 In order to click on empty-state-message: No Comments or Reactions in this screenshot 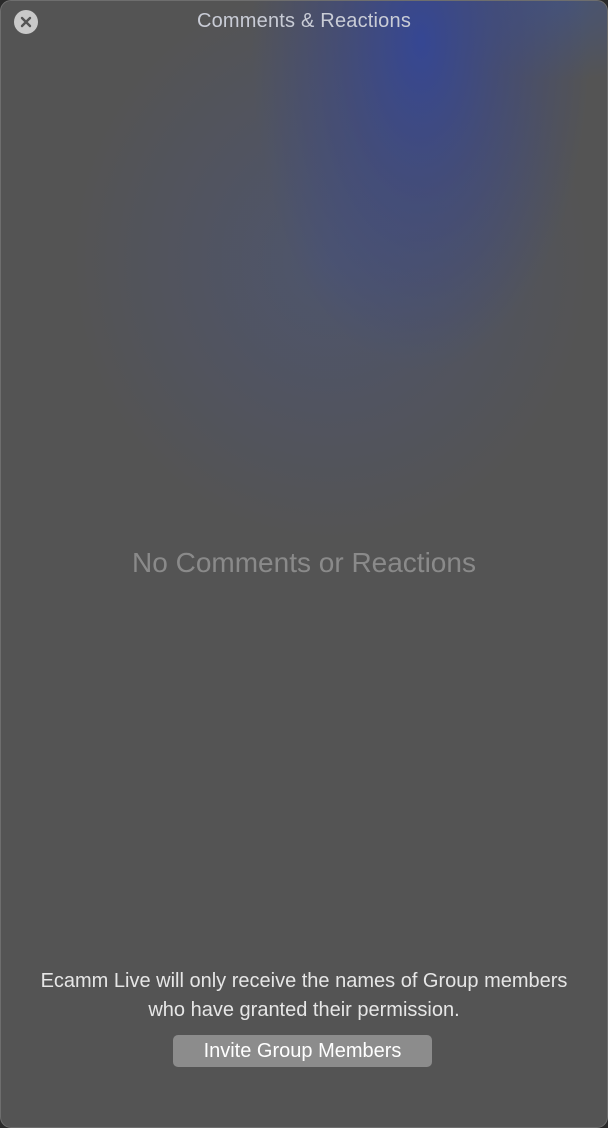, I will do `click(304, 562)`.